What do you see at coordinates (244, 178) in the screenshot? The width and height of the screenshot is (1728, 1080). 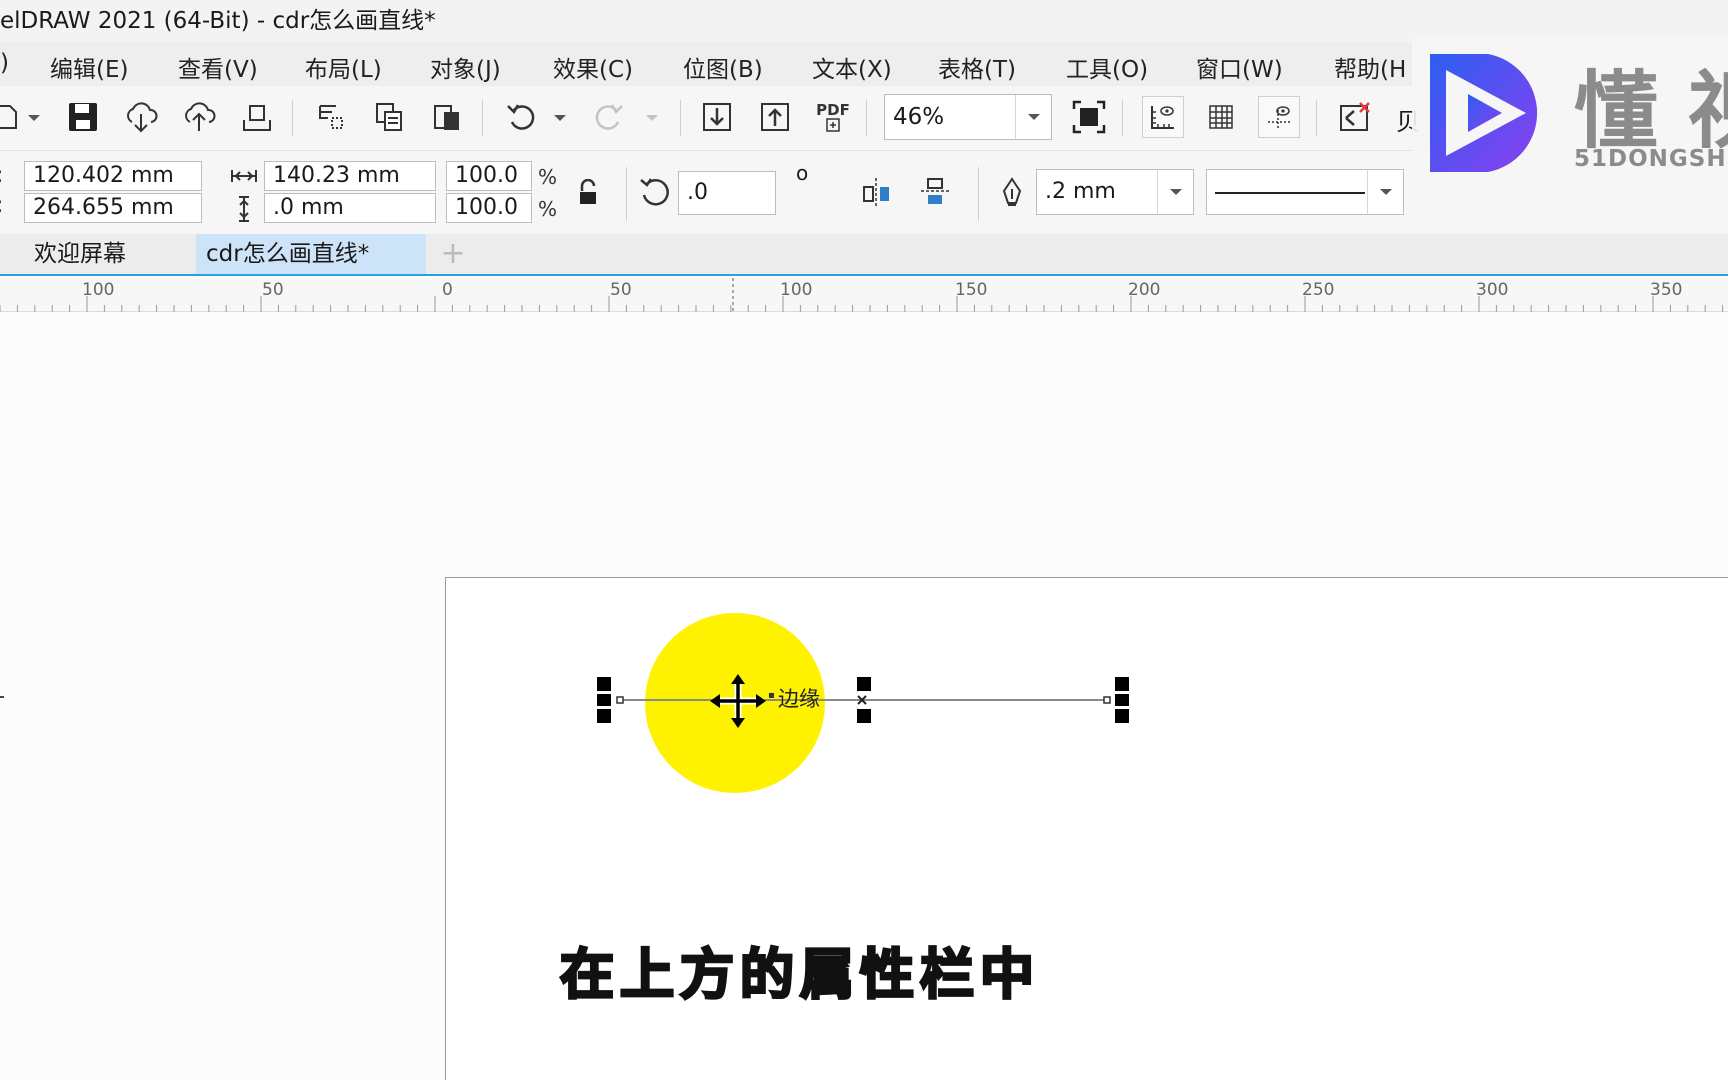 I see `width-icon` at bounding box center [244, 178].